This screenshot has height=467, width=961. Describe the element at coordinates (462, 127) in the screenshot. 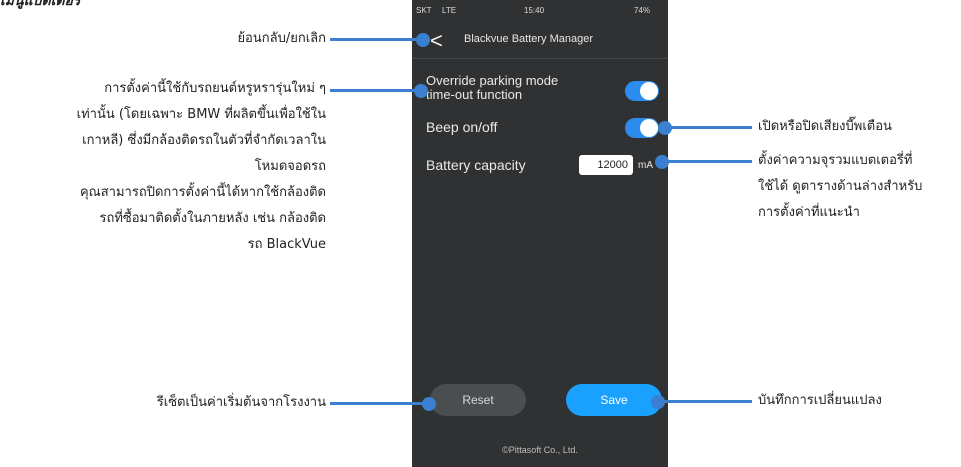

I see `beep-label: Beep on/off` at that location.